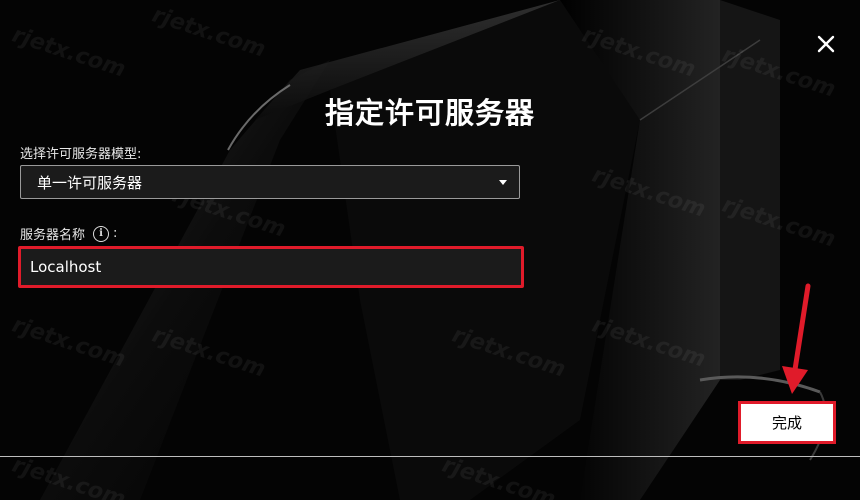 This screenshot has height=500, width=860. Describe the element at coordinates (430, 456) in the screenshot. I see `footer-divider` at that location.